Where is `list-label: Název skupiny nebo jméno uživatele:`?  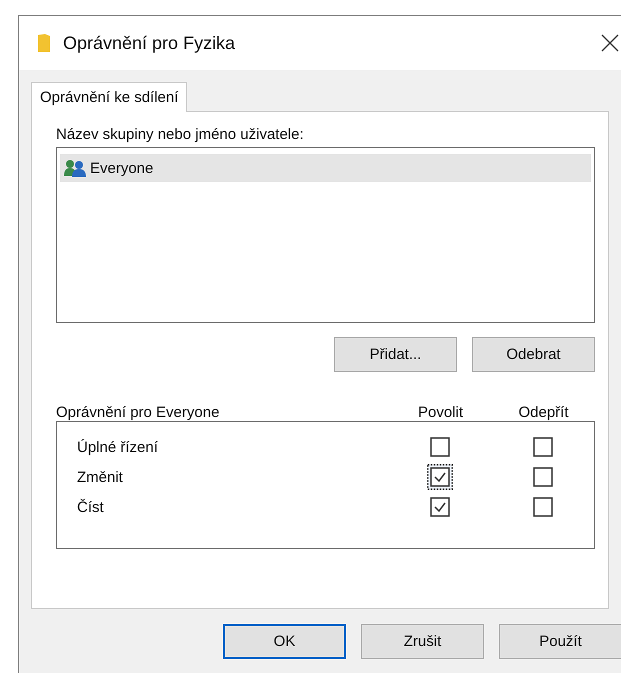 list-label: Název skupiny nebo jméno uživatele: is located at coordinates (180, 134).